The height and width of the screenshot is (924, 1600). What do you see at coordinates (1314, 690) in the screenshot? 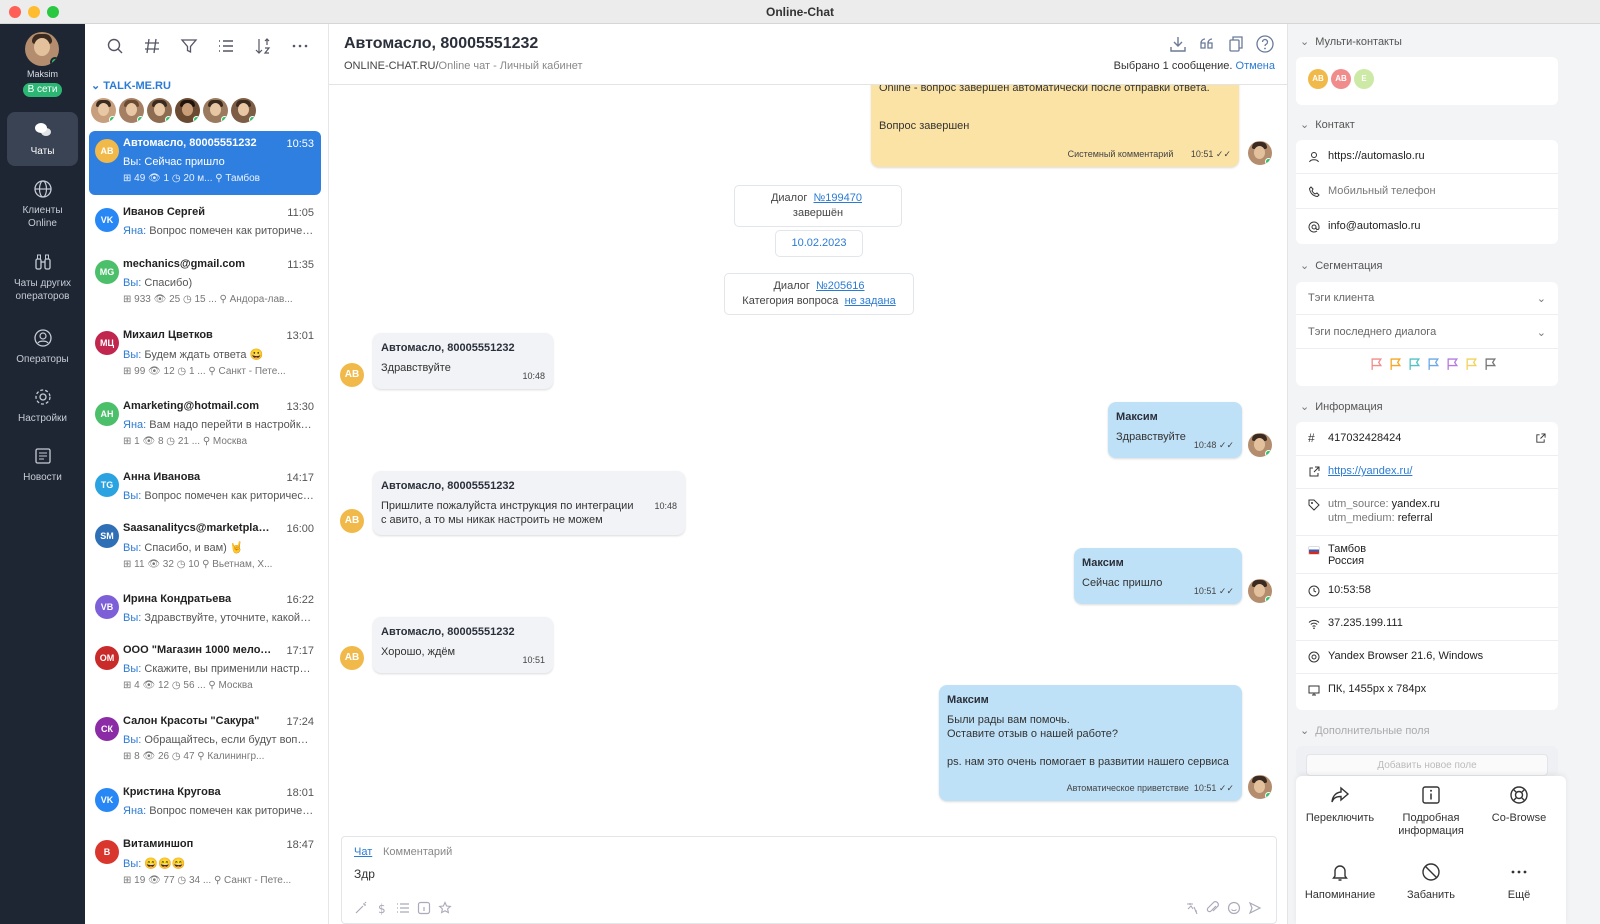
I see `monitor-icon` at bounding box center [1314, 690].